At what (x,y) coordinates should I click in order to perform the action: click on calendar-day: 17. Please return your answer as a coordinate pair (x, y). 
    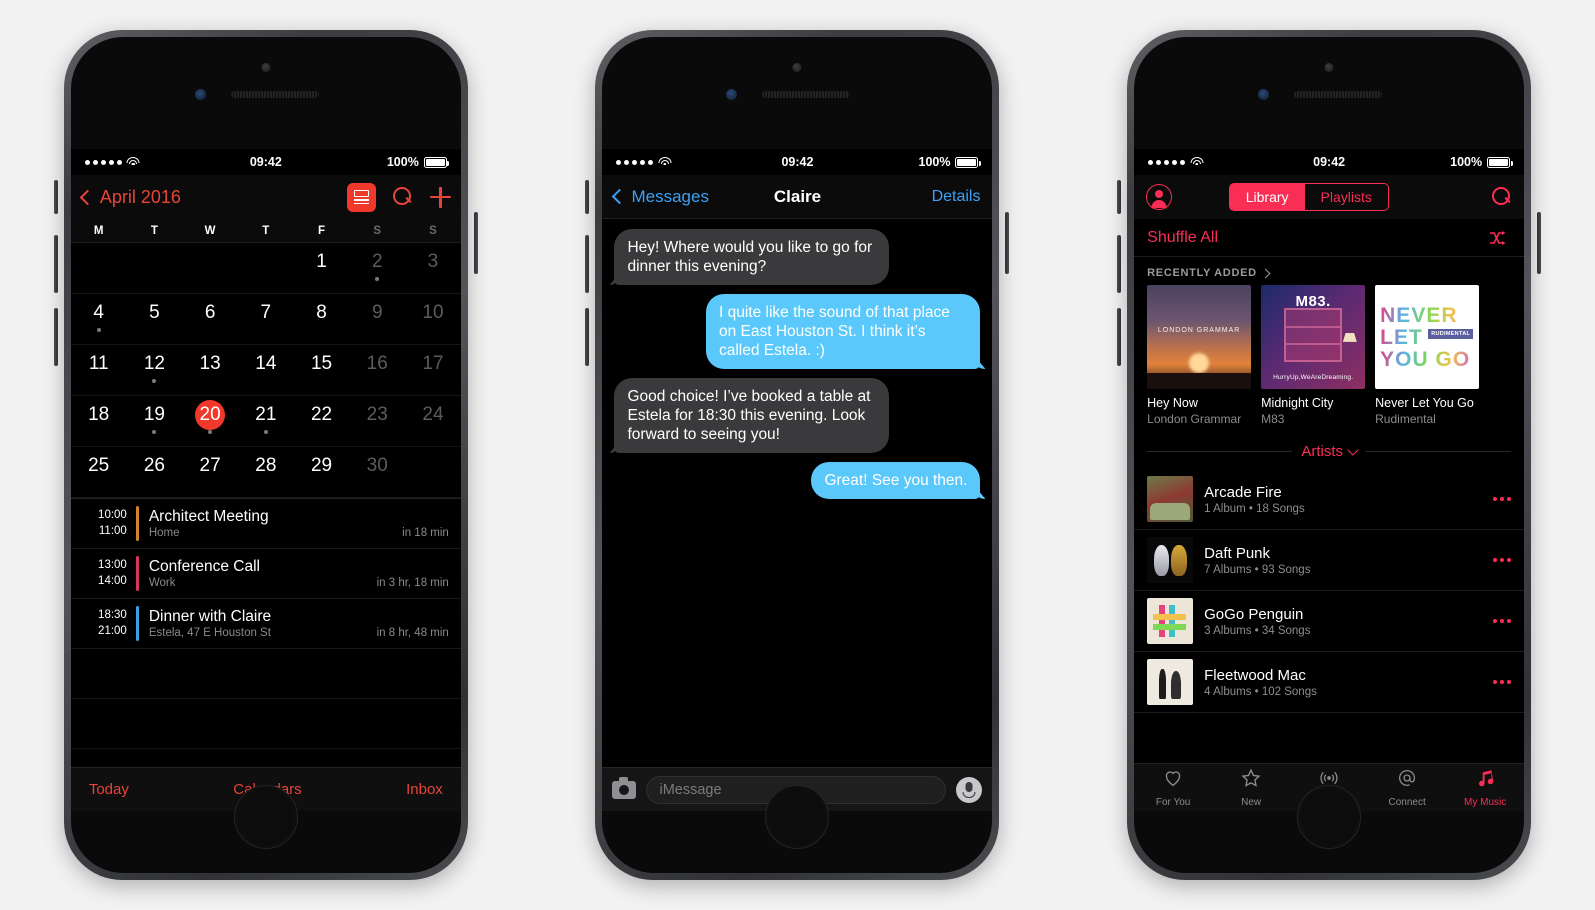
    Looking at the image, I should click on (433, 370).